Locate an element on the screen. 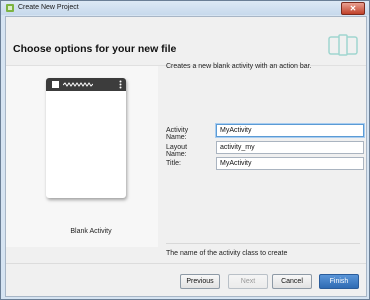 Image resolution: width=370 pixels, height=300 pixels. activity-name-input: MyActivity is located at coordinates (290, 130).